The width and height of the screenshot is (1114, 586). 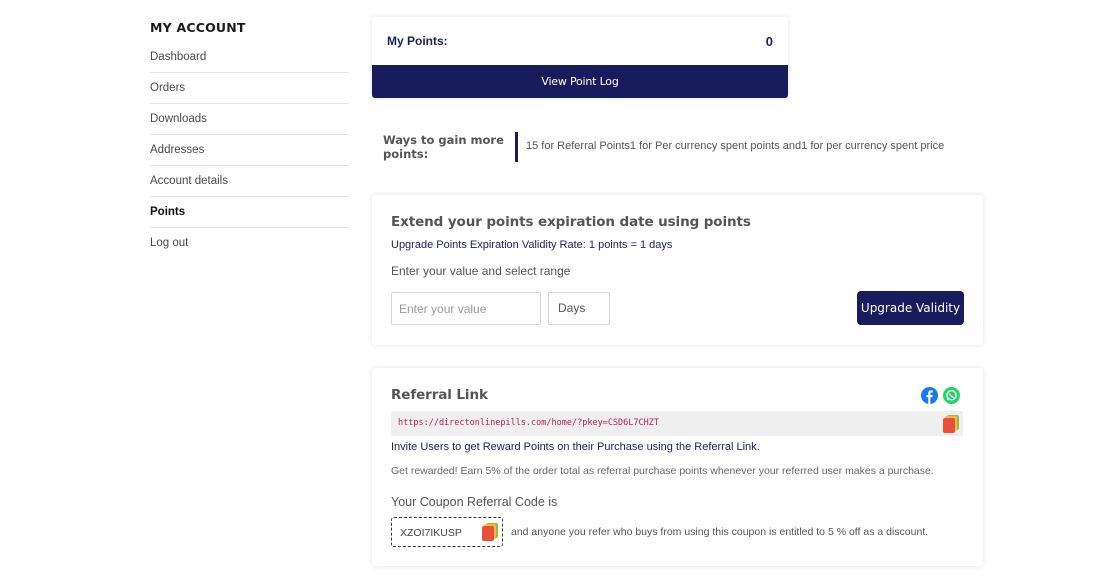 I want to click on sidebar-item-downloads: Downloads, so click(x=249, y=119).